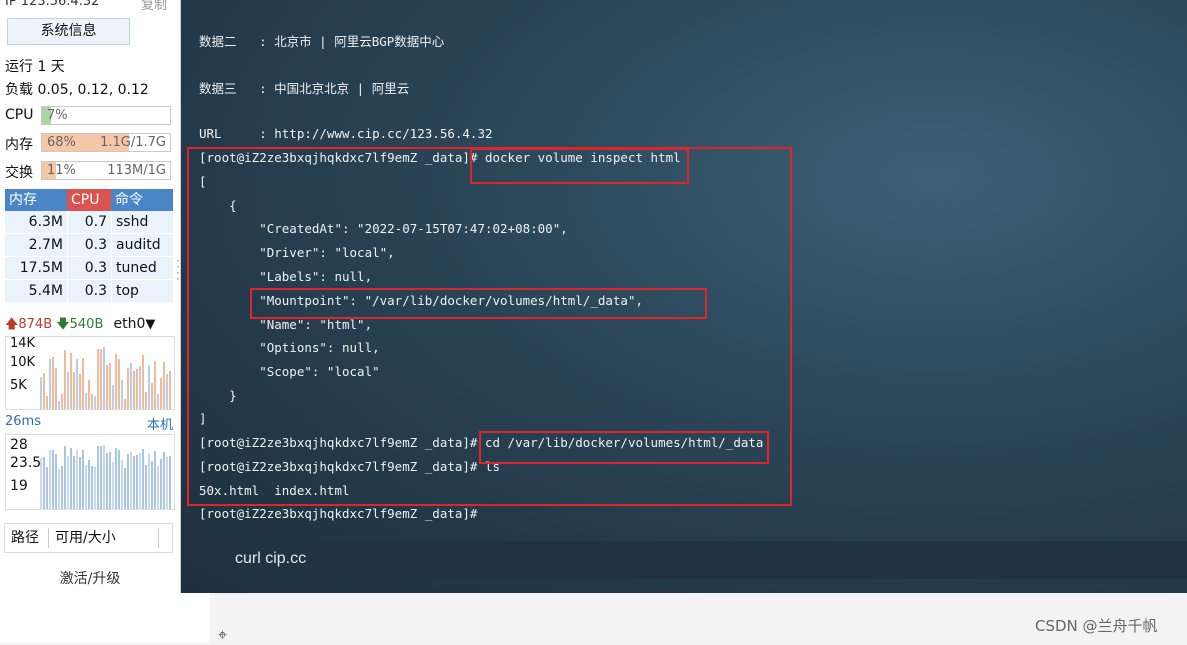 The width and height of the screenshot is (1187, 645). What do you see at coordinates (90, 578) in the screenshot?
I see `activate-upgrade-link: 激活/升级` at bounding box center [90, 578].